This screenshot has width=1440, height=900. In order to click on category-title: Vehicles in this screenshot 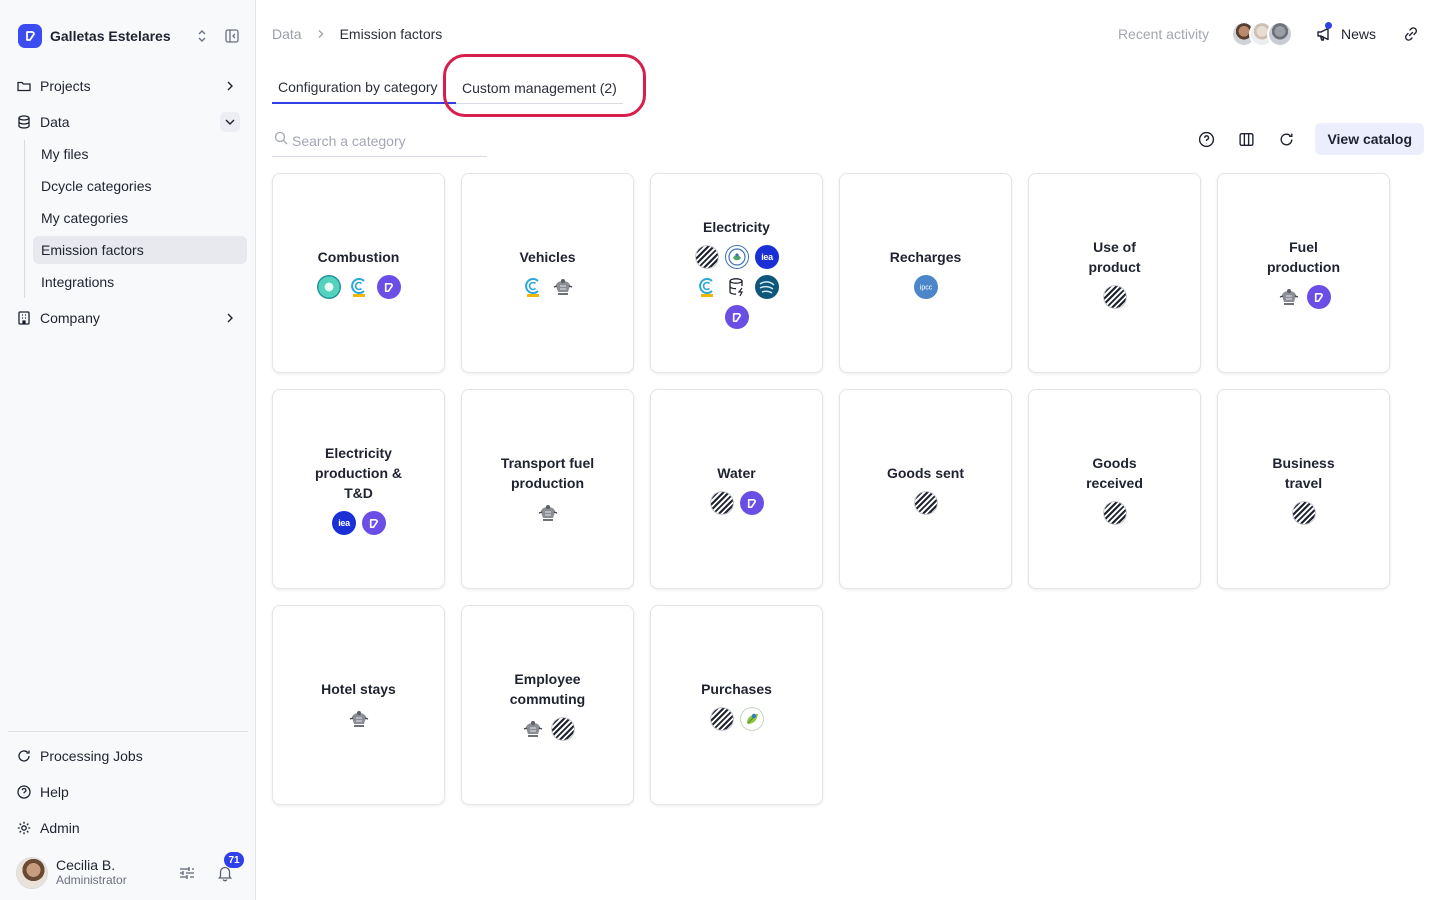, I will do `click(547, 257)`.